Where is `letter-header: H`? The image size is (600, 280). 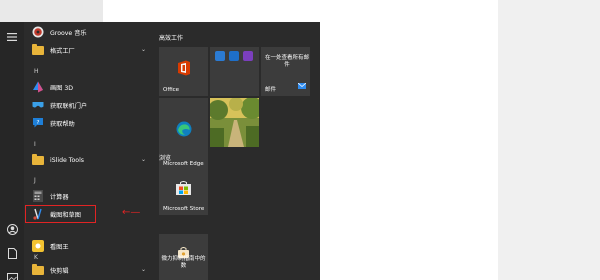 letter-header: H is located at coordinates (36, 71).